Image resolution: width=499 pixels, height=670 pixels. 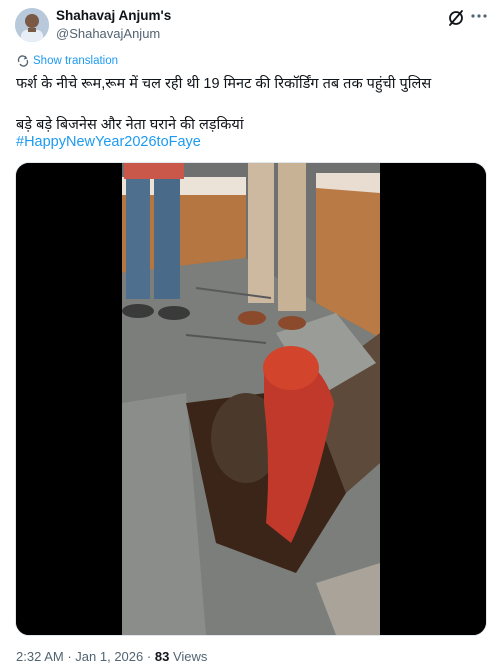 I want to click on show-translation-link: Show translation, so click(x=67, y=61).